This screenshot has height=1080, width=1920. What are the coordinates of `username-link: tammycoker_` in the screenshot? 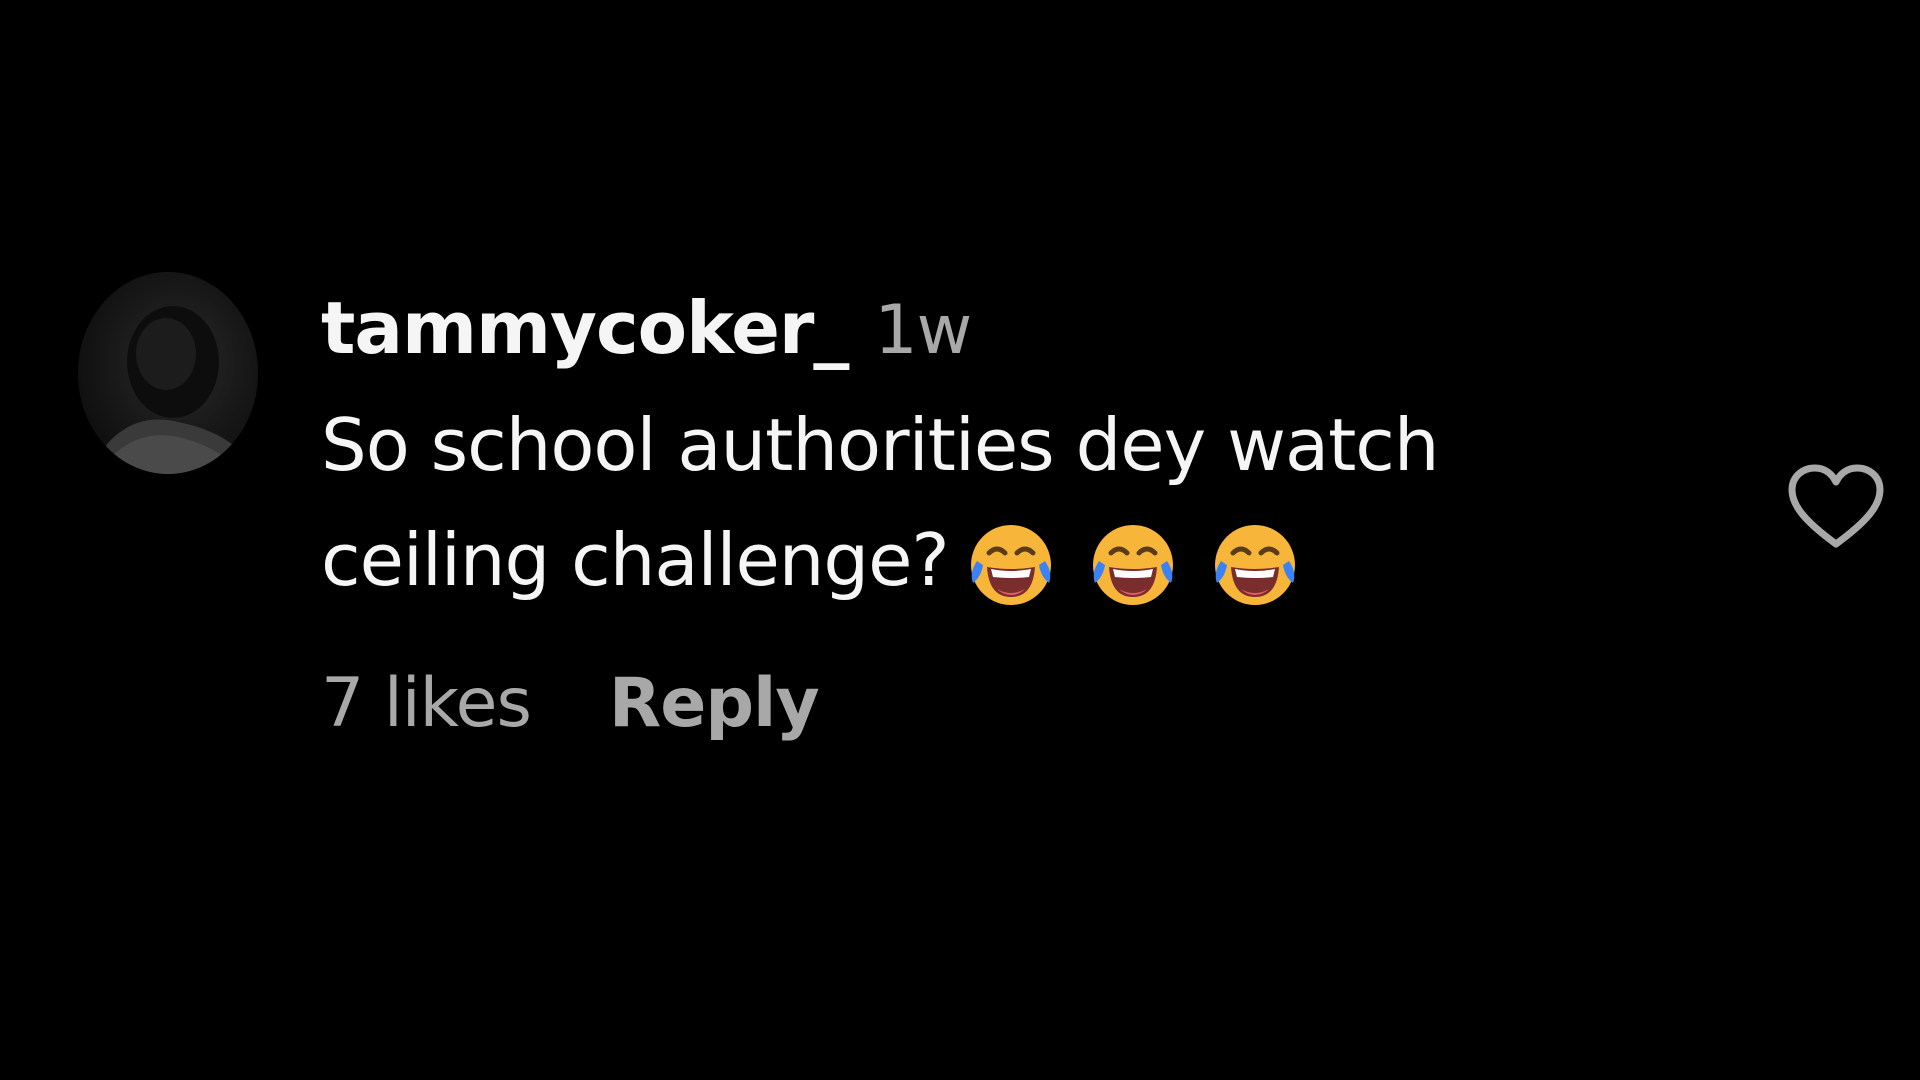 It's located at (585, 328).